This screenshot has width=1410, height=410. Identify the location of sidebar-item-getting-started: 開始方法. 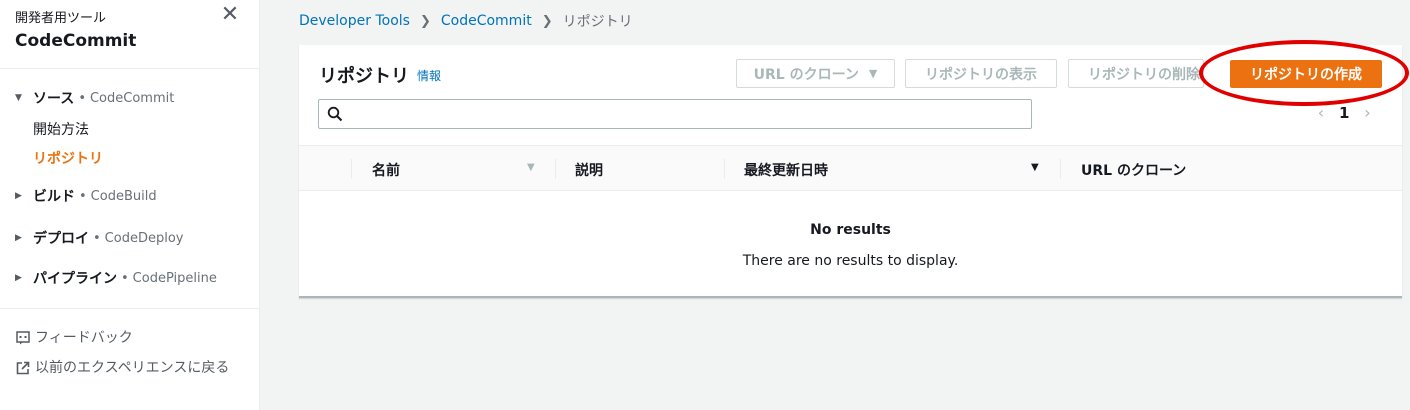
(61, 129).